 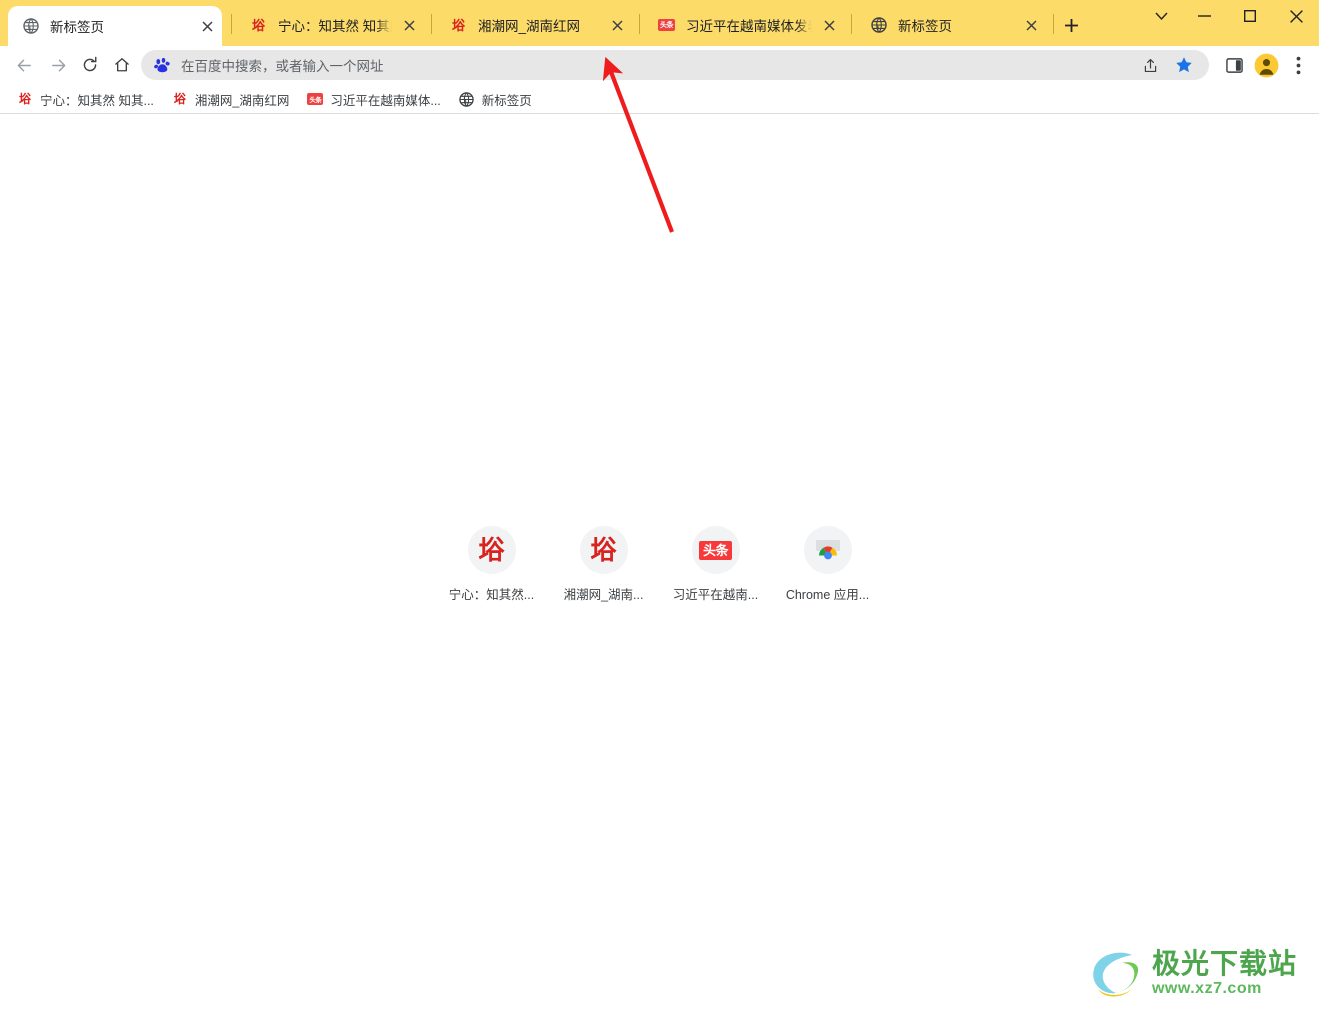 What do you see at coordinates (1250, 16) in the screenshot?
I see `maximize-button` at bounding box center [1250, 16].